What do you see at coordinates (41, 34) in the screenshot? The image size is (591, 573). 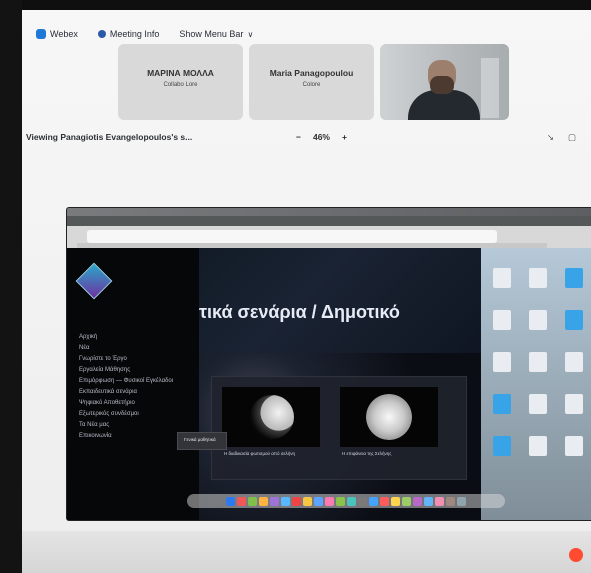 I see `webex-icon` at bounding box center [41, 34].